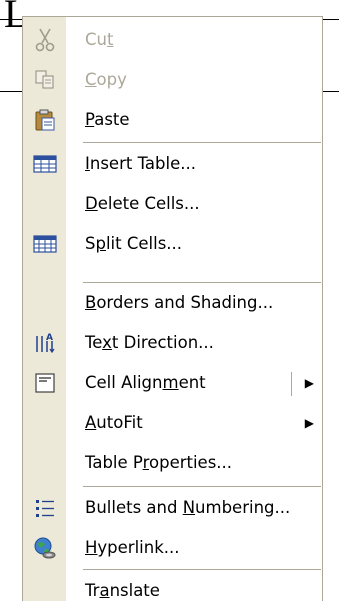 This screenshot has height=601, width=339. Describe the element at coordinates (106, 79) in the screenshot. I see `menu-item-label: Copy` at that location.